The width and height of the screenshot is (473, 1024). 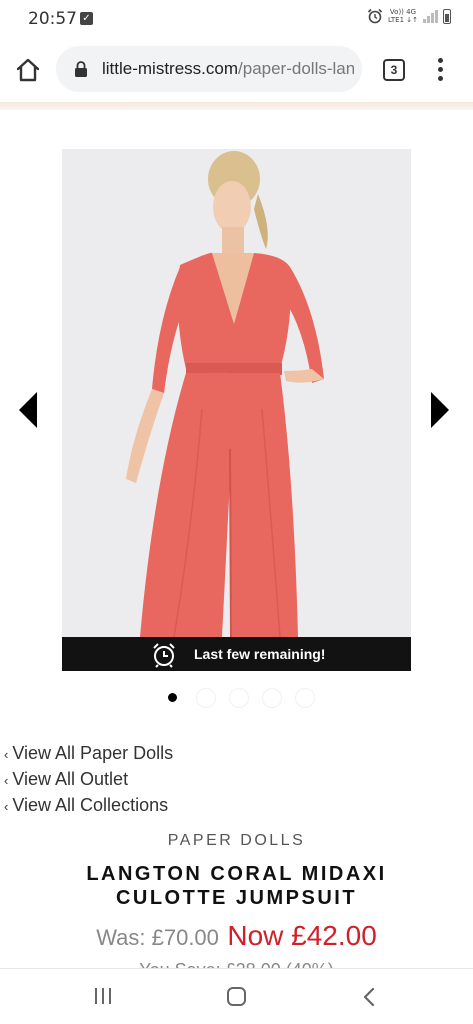 I want to click on was-price: Was: £70.00, so click(x=157, y=937).